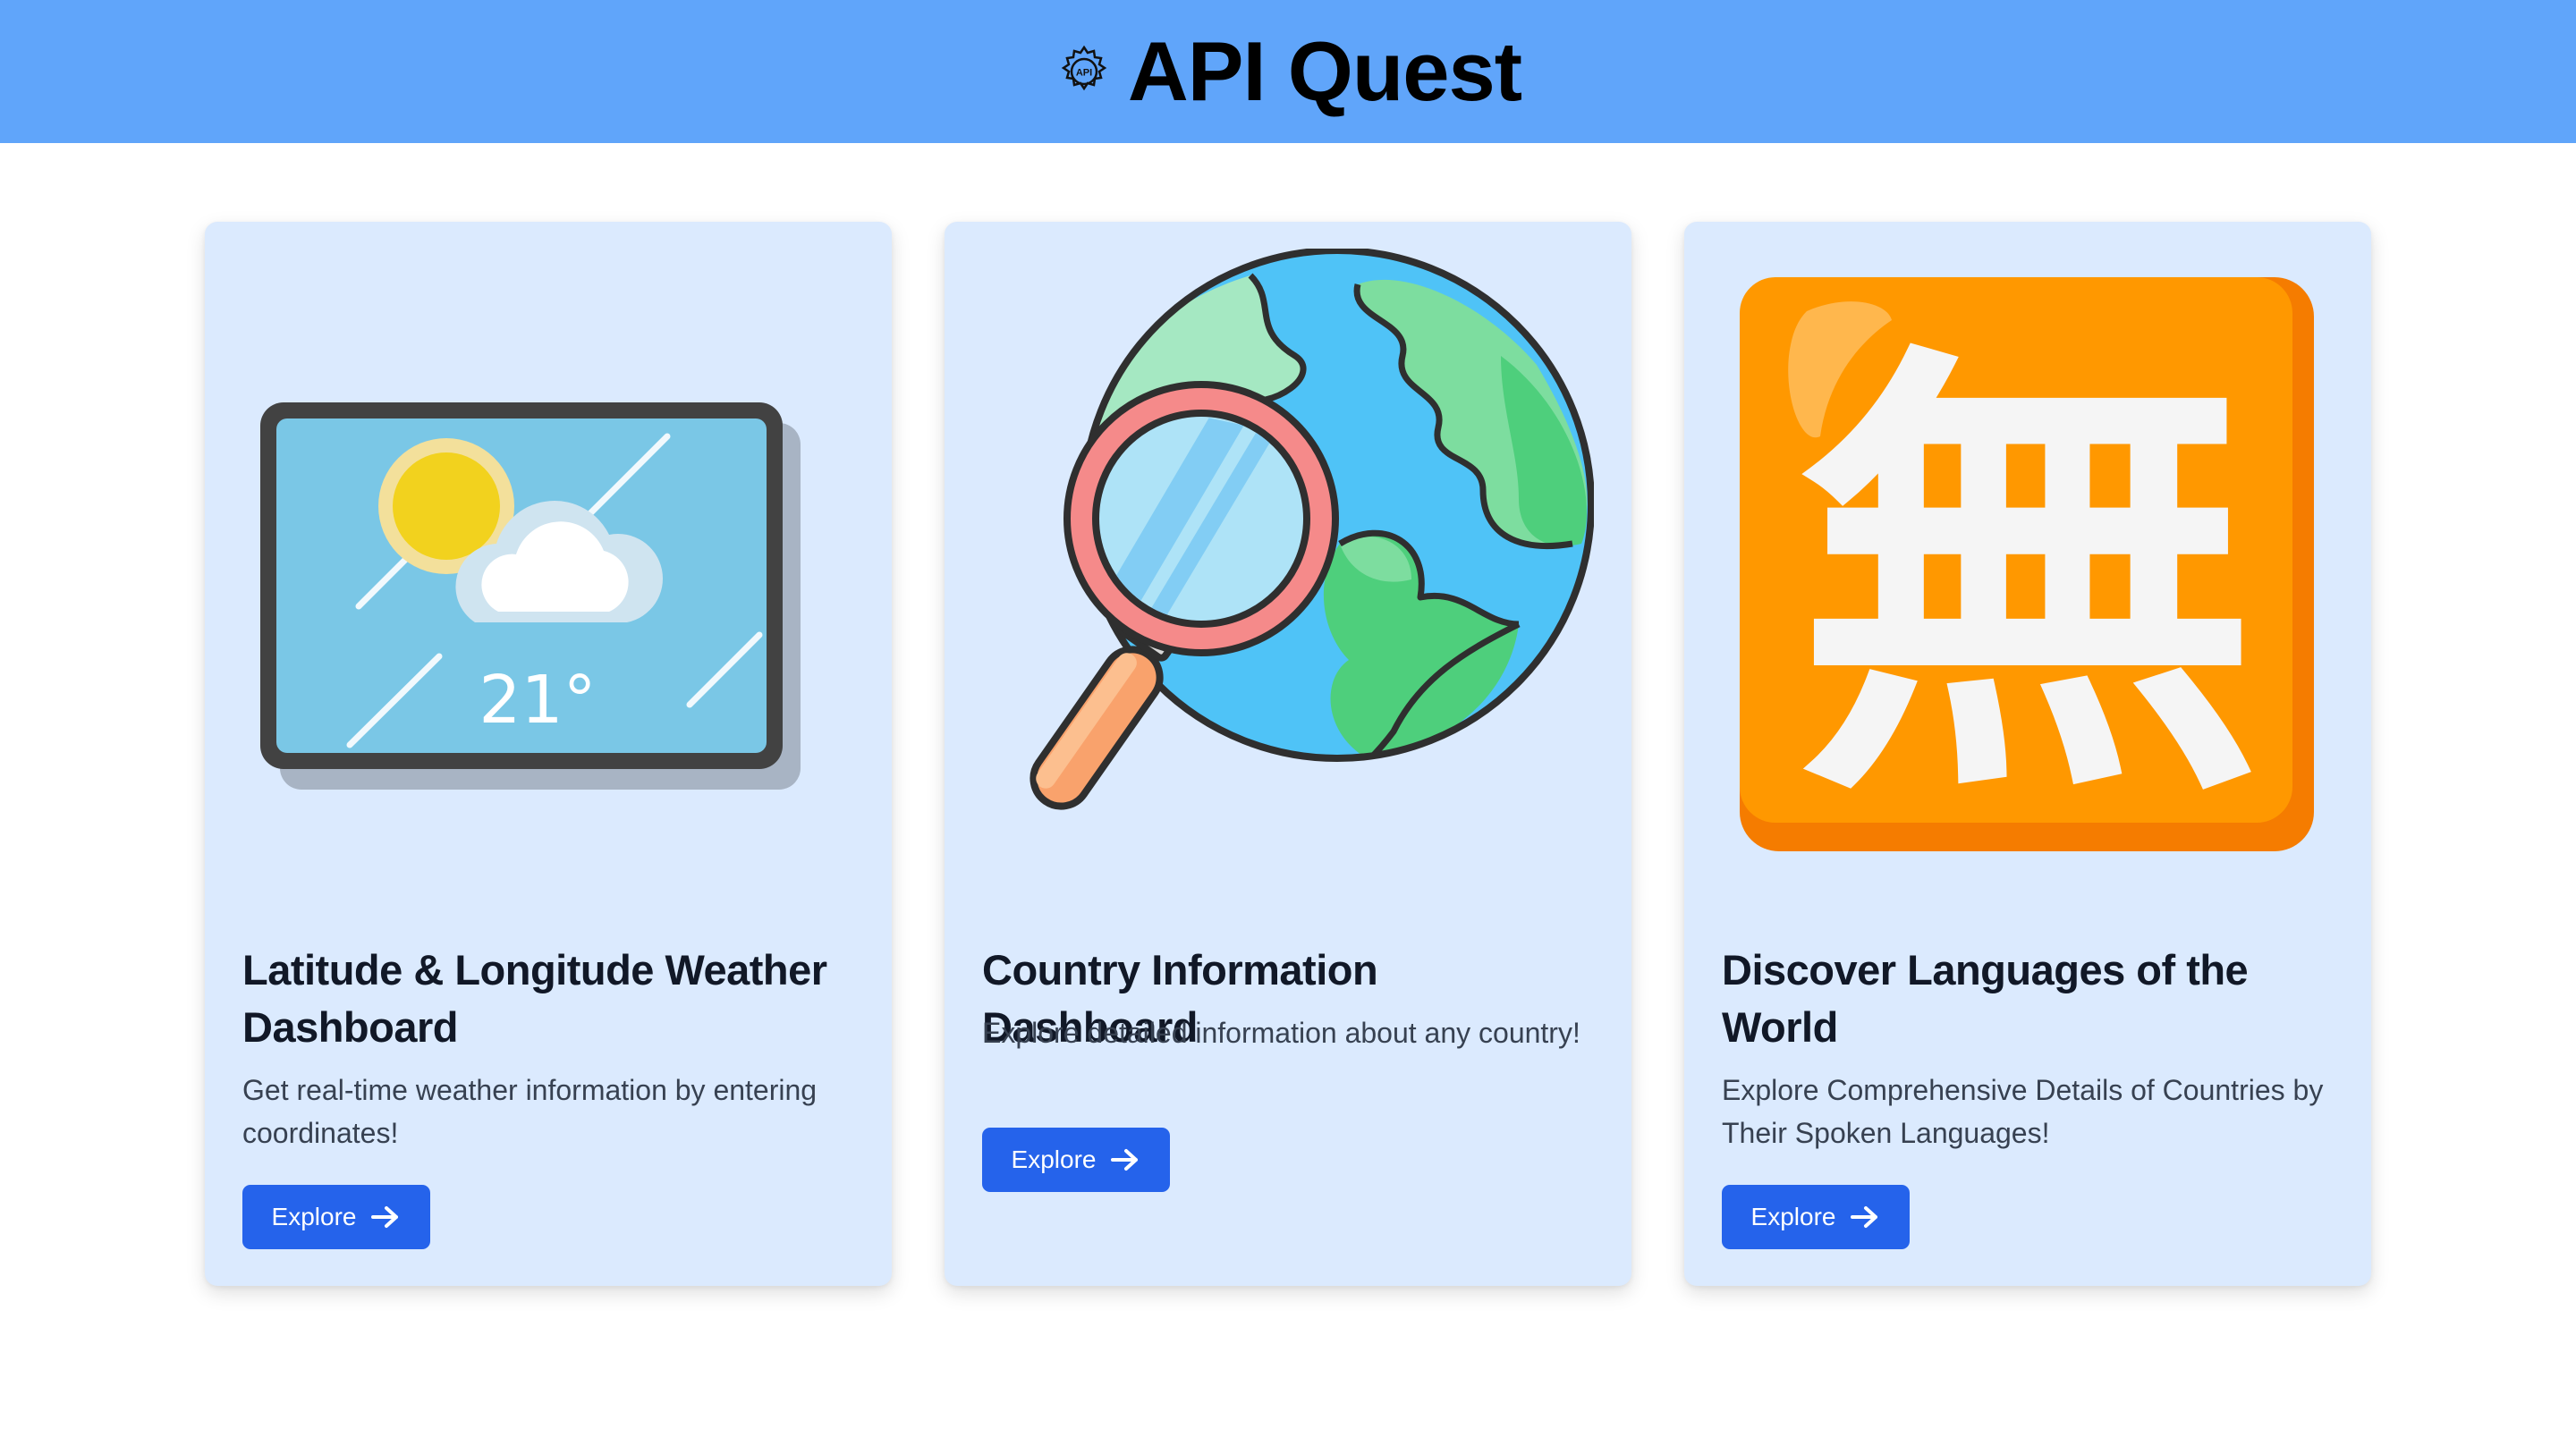  Describe the element at coordinates (1324, 71) in the screenshot. I see `app-title: API Quest` at that location.